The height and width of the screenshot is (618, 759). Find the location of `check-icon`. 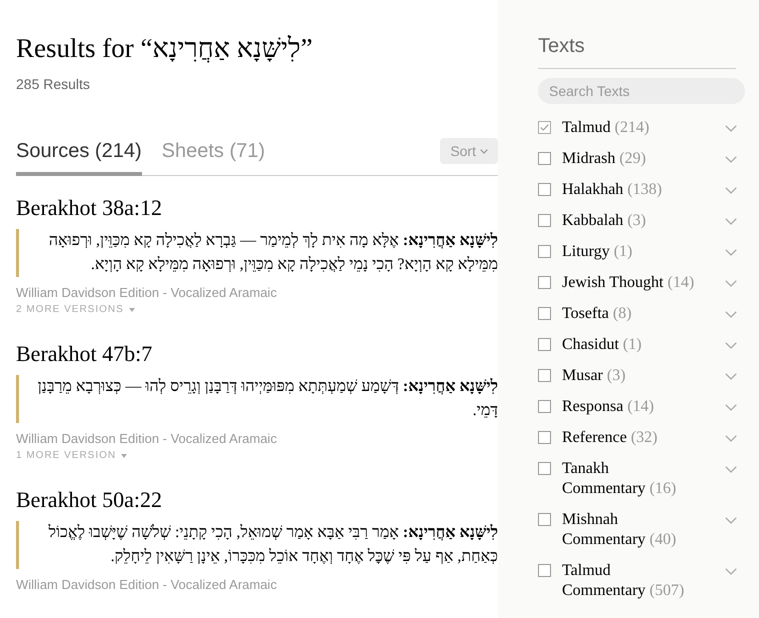

check-icon is located at coordinates (544, 127).